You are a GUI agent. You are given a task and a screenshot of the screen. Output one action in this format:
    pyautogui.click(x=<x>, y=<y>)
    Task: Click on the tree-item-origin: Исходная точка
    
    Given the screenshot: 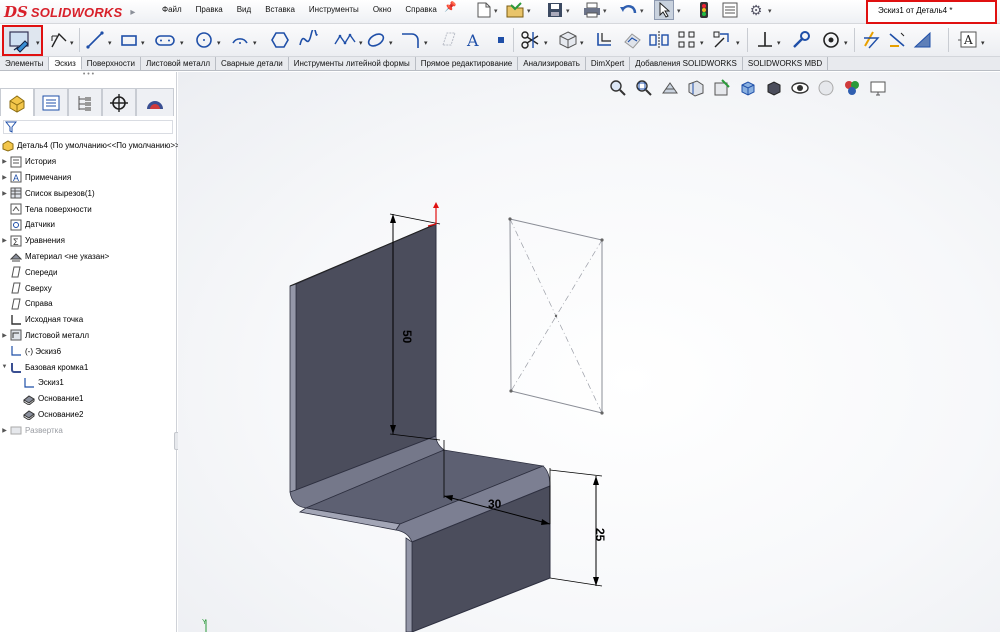 What is the action you would take?
    pyautogui.click(x=88, y=320)
    